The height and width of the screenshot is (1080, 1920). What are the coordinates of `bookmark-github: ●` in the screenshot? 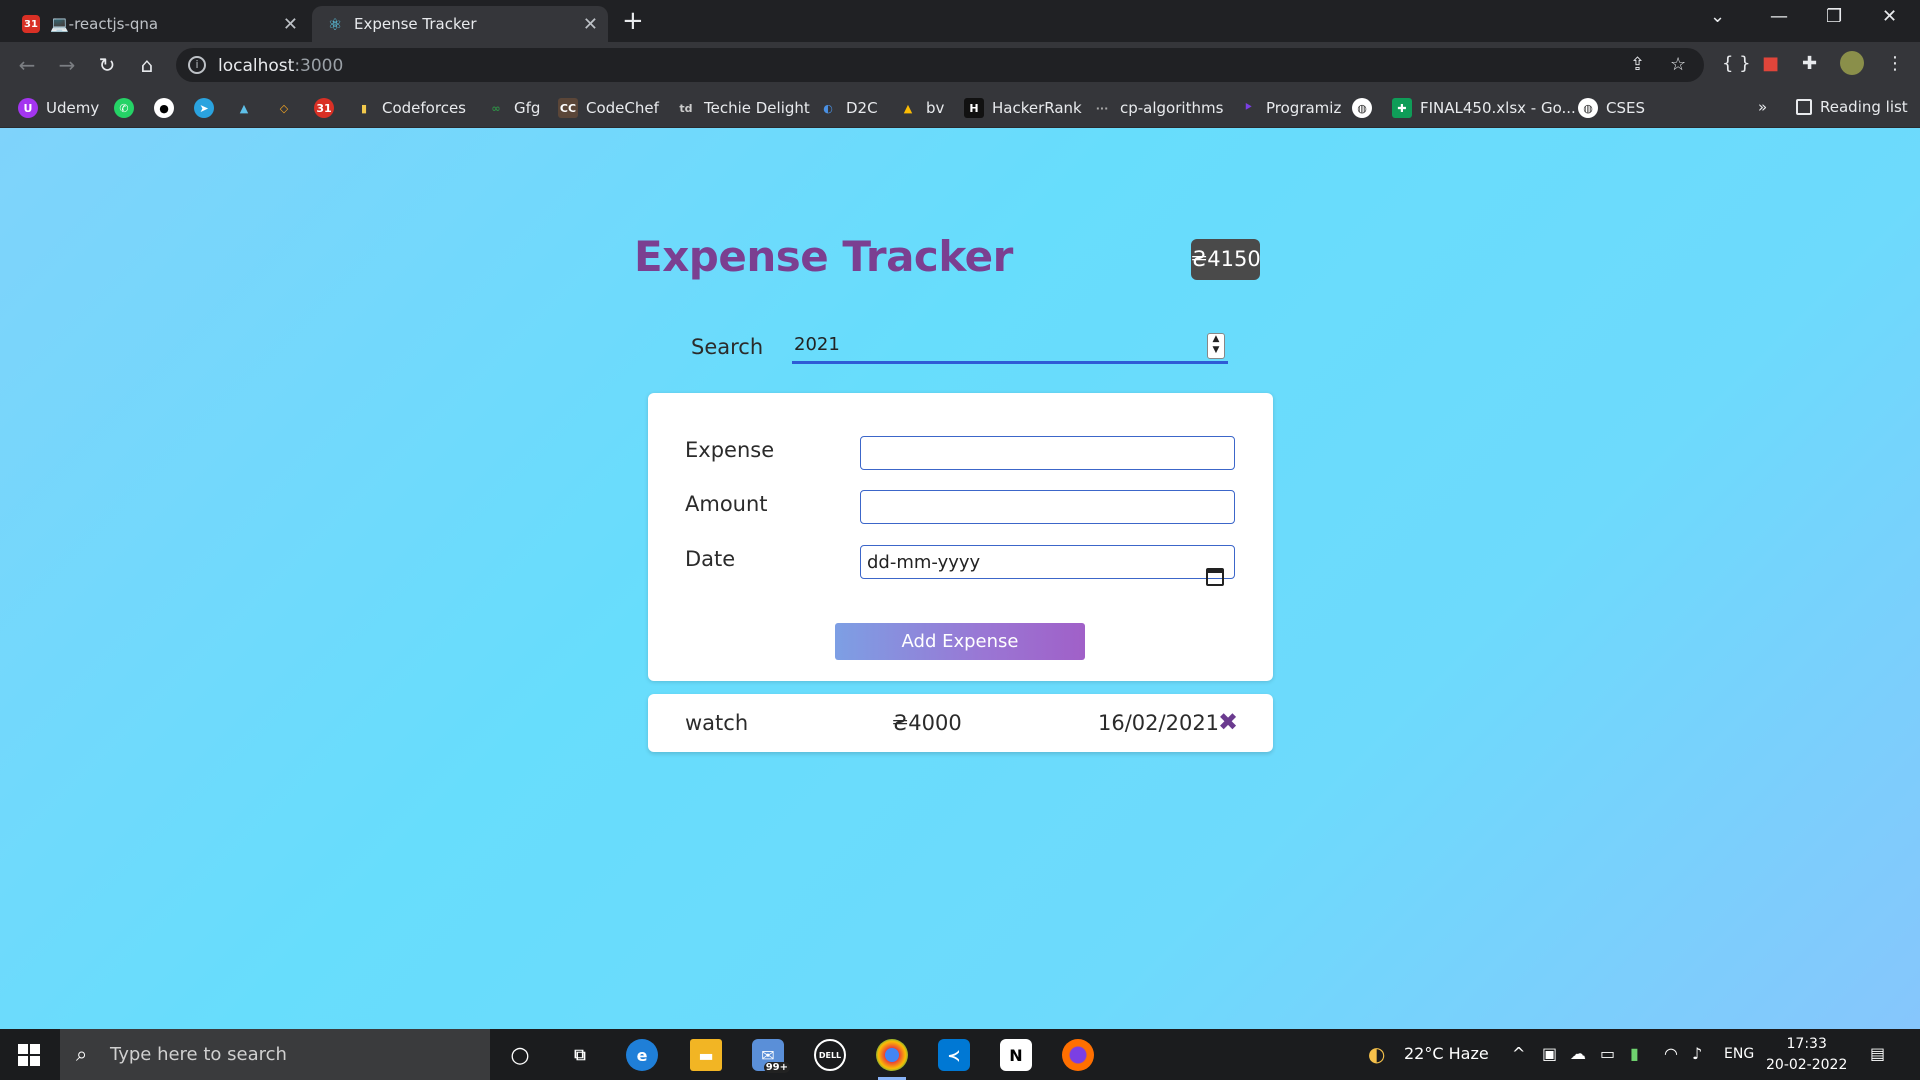 It's located at (168, 108).